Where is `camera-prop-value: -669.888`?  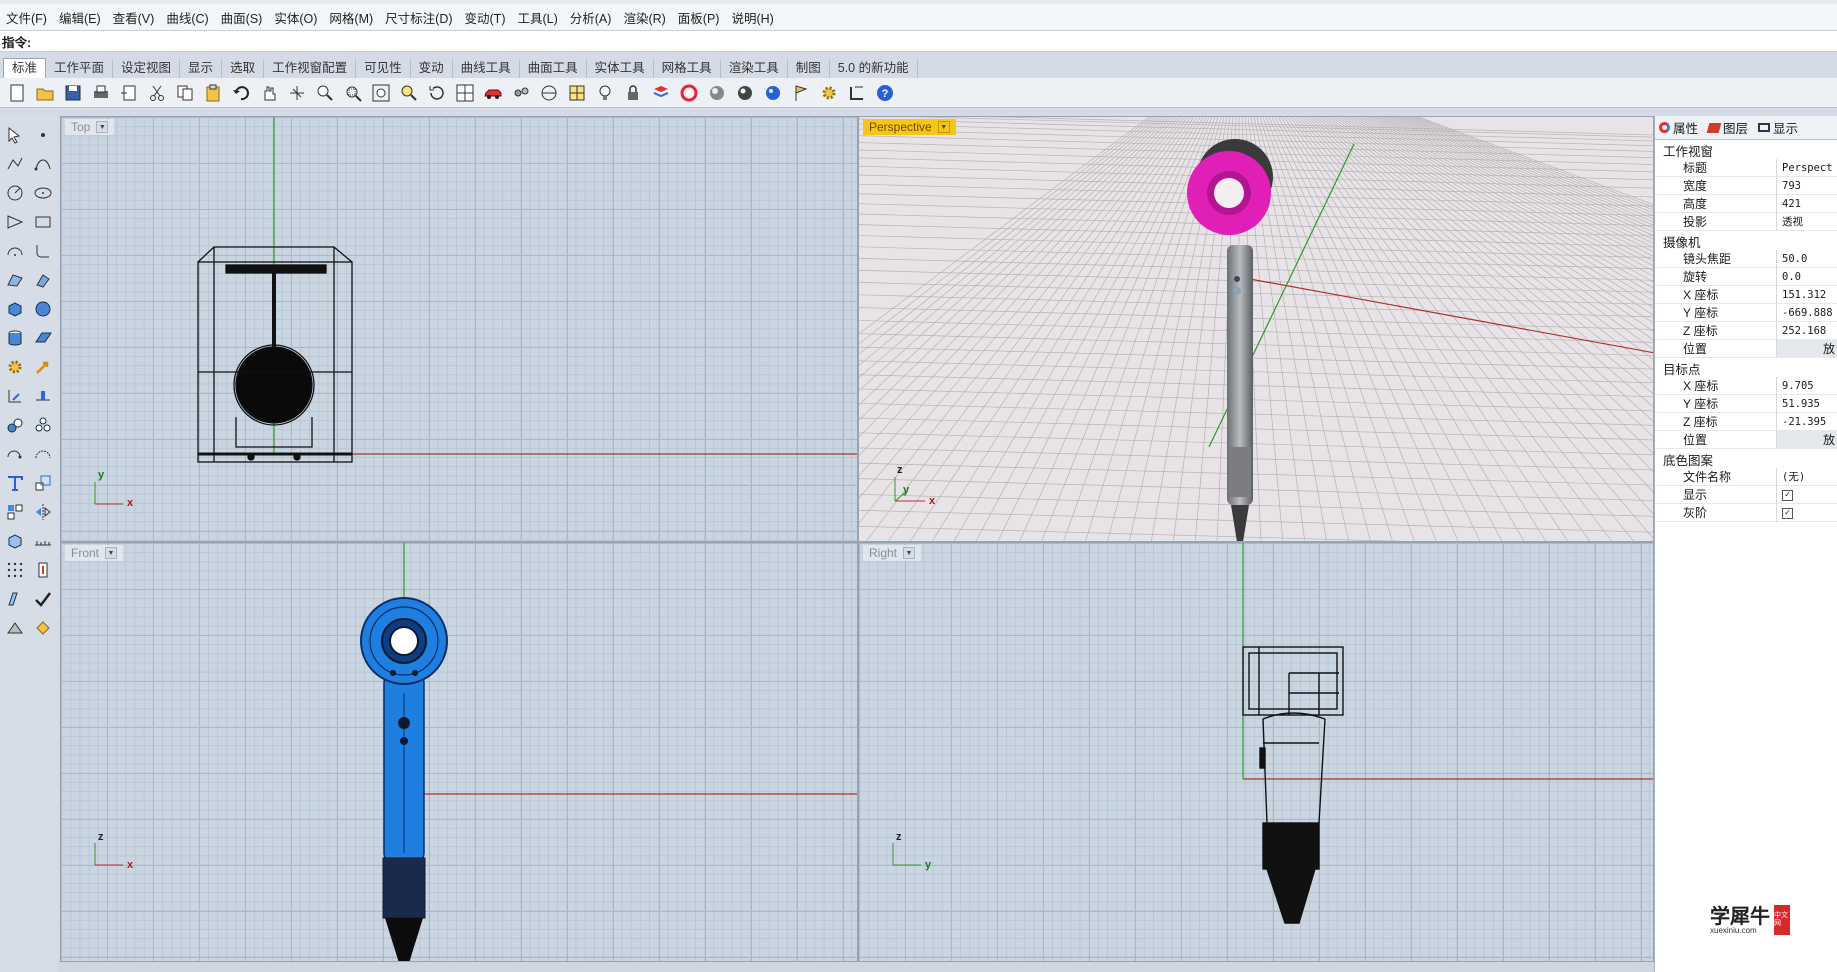 camera-prop-value: -669.888 is located at coordinates (1807, 313).